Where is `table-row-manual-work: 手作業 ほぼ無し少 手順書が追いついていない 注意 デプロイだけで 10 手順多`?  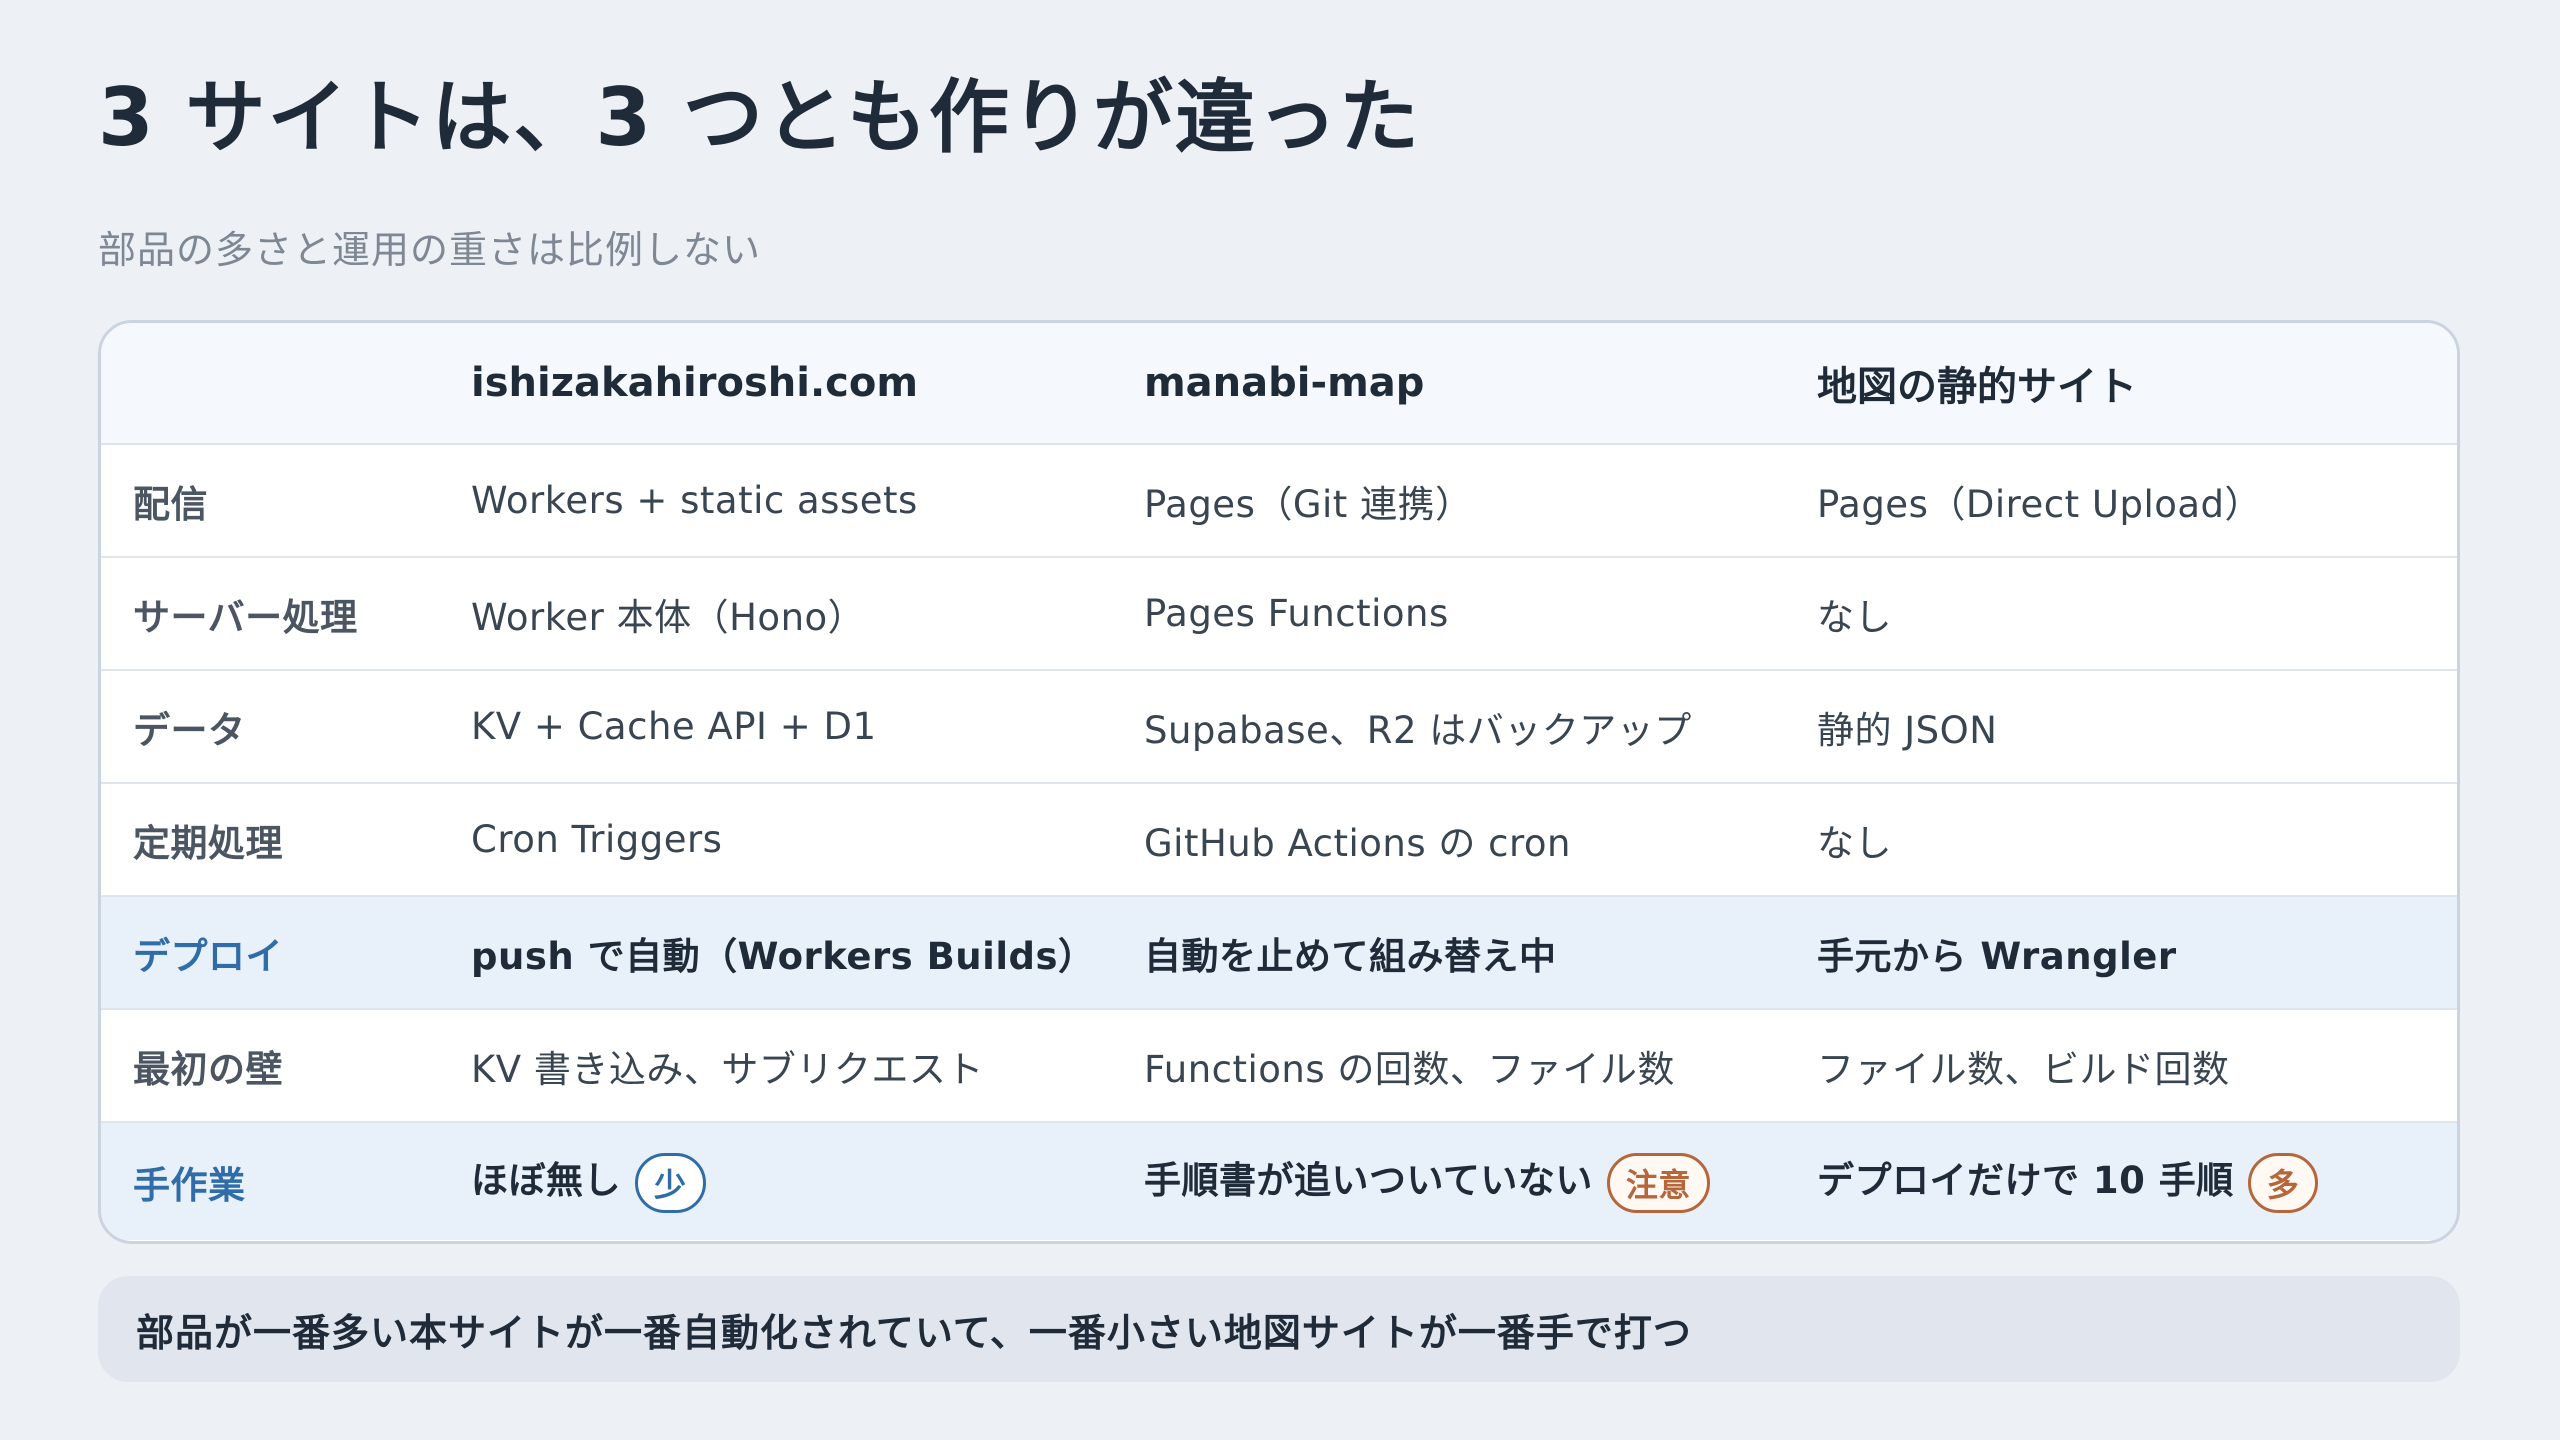
table-row-manual-work: 手作業 ほぼ無し少 手順書が追いついていない 注意 デプロイだけで 10 手順多 is located at coordinates (1279, 1181).